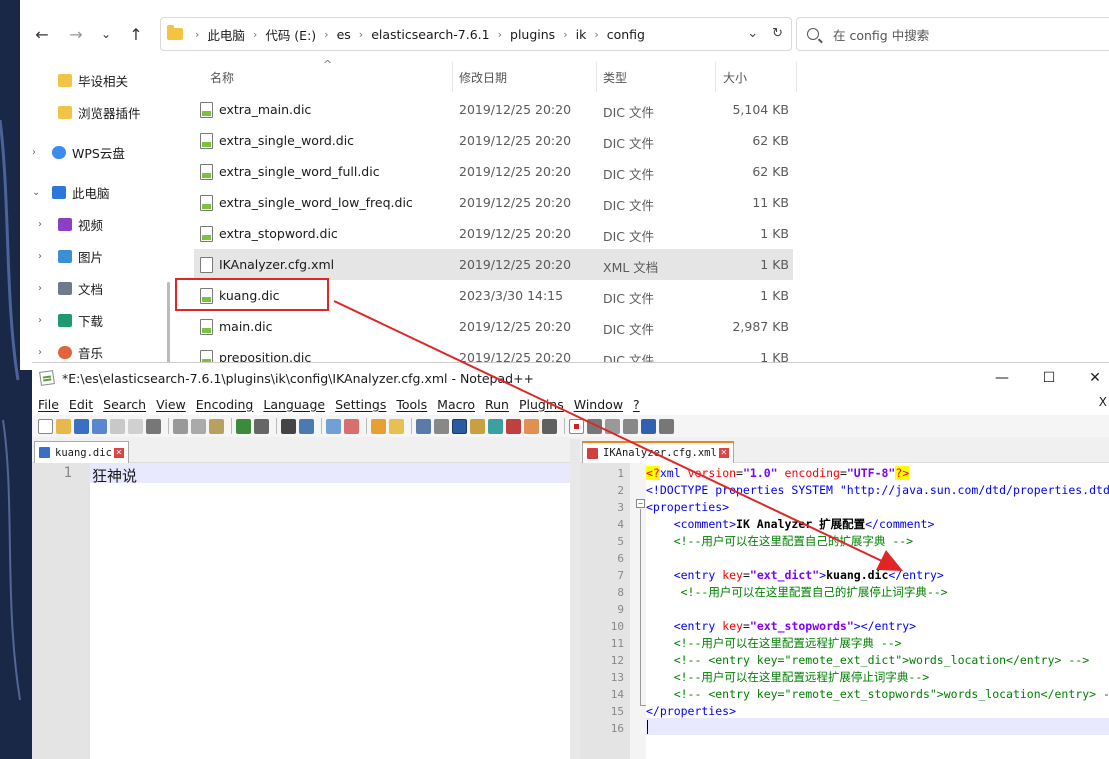 The height and width of the screenshot is (759, 1109). What do you see at coordinates (288, 426) in the screenshot?
I see `find-icon` at bounding box center [288, 426].